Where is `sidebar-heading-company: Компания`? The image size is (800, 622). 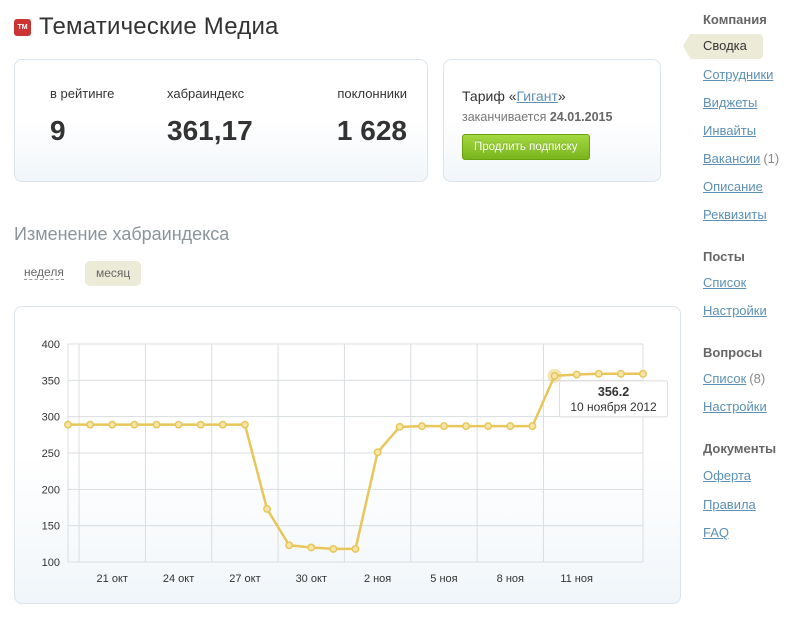 sidebar-heading-company: Компания is located at coordinates (735, 19).